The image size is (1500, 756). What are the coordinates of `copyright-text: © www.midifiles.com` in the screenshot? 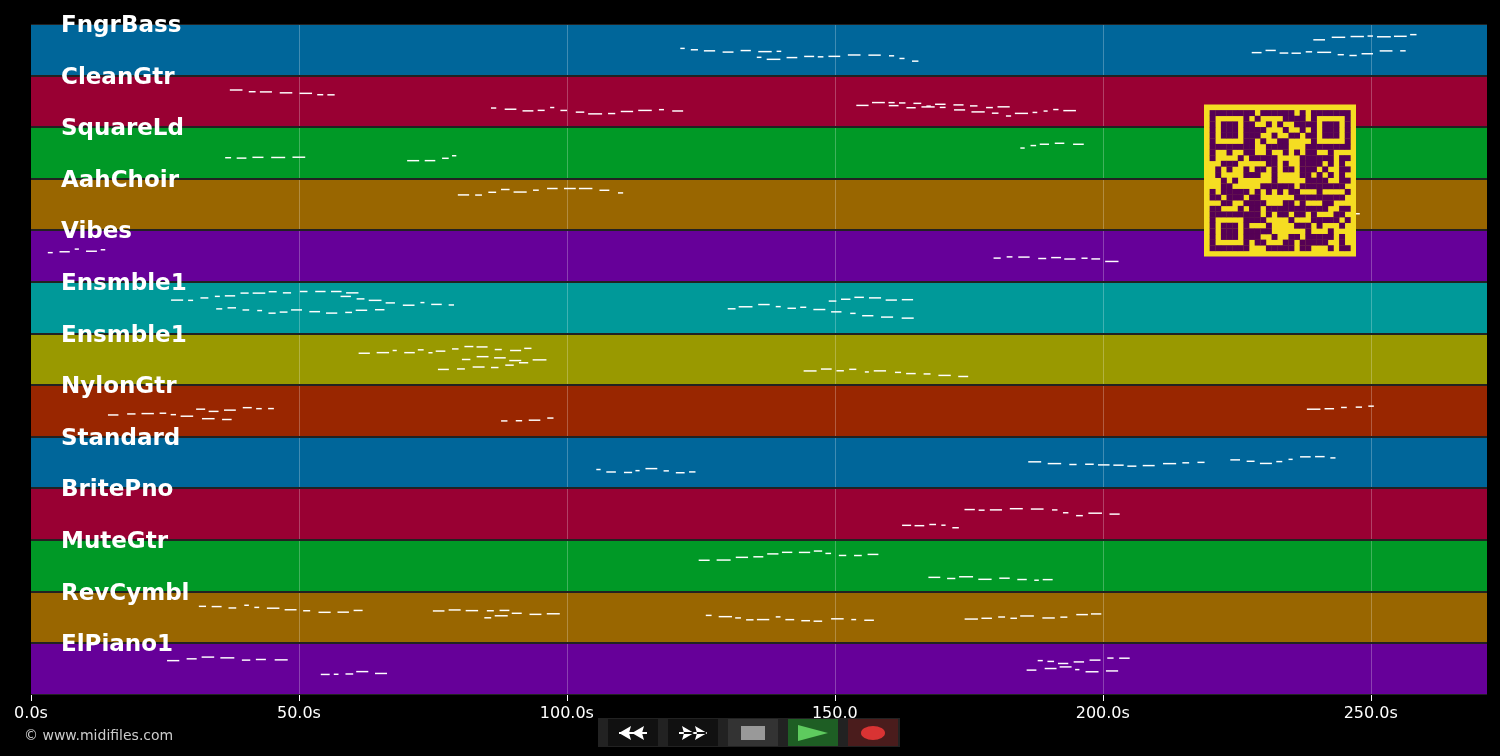 It's located at (99, 735).